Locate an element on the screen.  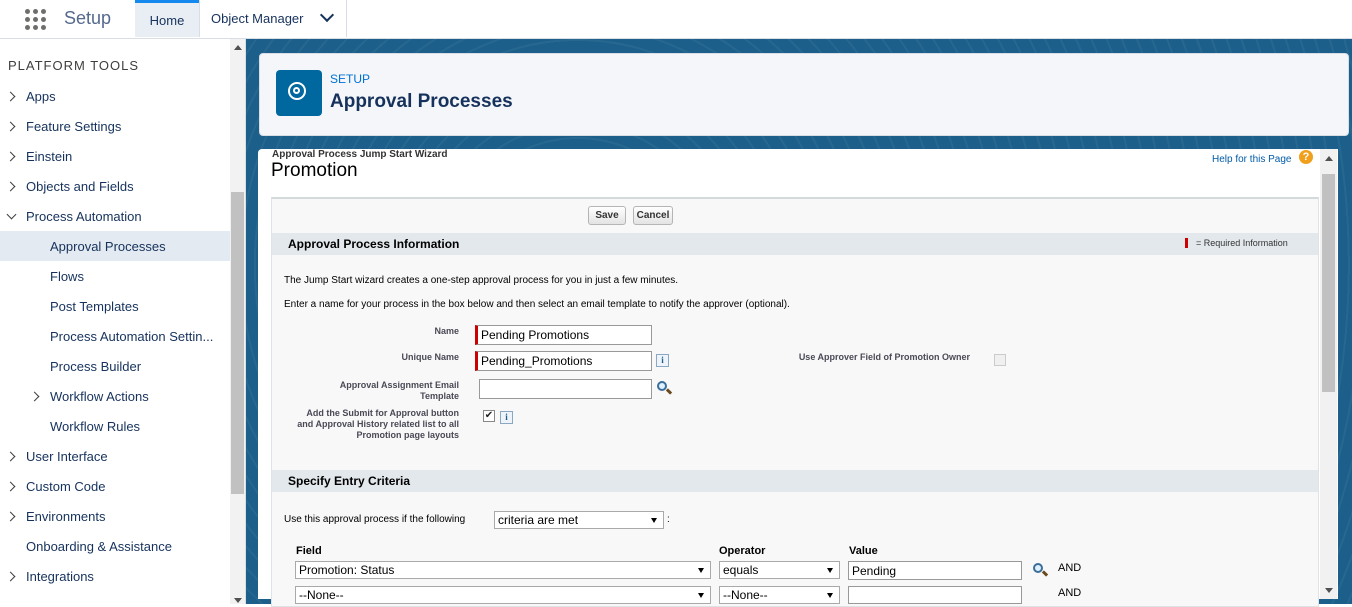
breadcrumb: SETUP is located at coordinates (350, 79).